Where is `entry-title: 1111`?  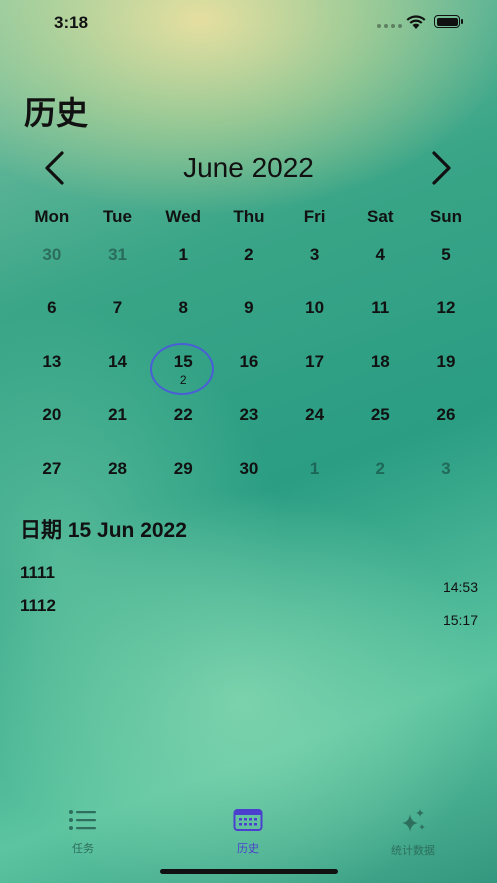
entry-title: 1111 is located at coordinates (38, 572).